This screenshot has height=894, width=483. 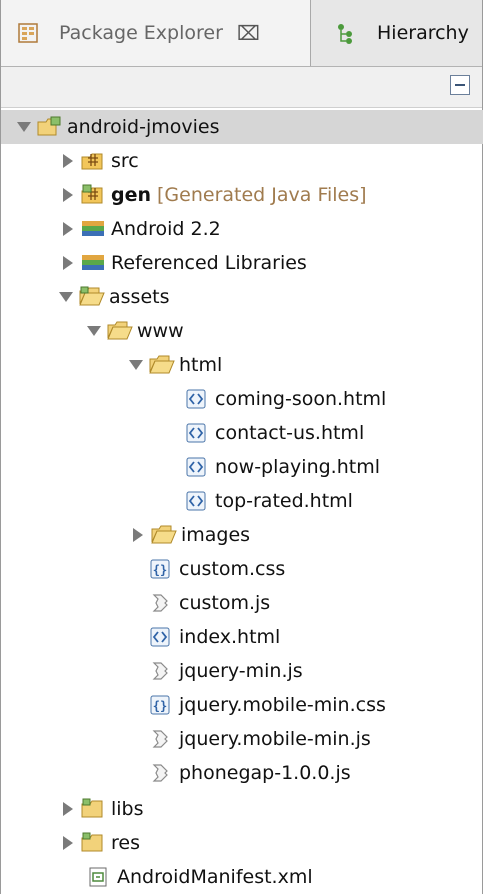 What do you see at coordinates (176, 773) in the screenshot?
I see `tree-item-file: phonegap-1.0.0.js` at bounding box center [176, 773].